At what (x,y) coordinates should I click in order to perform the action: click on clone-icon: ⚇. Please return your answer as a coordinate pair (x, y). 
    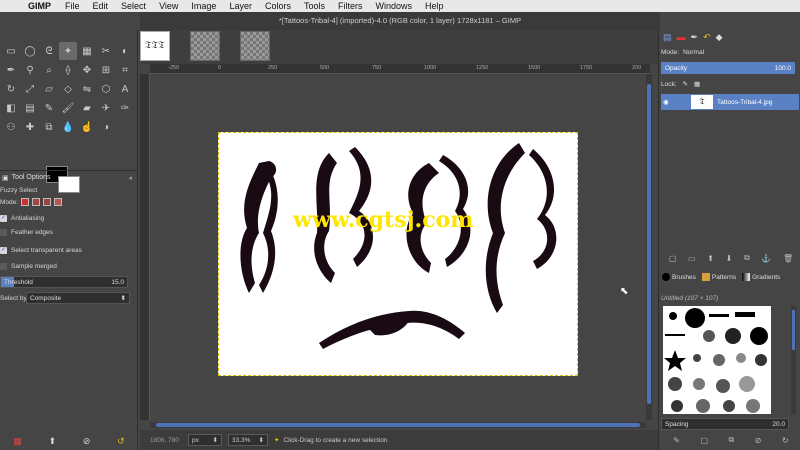
    Looking at the image, I should click on (11, 127).